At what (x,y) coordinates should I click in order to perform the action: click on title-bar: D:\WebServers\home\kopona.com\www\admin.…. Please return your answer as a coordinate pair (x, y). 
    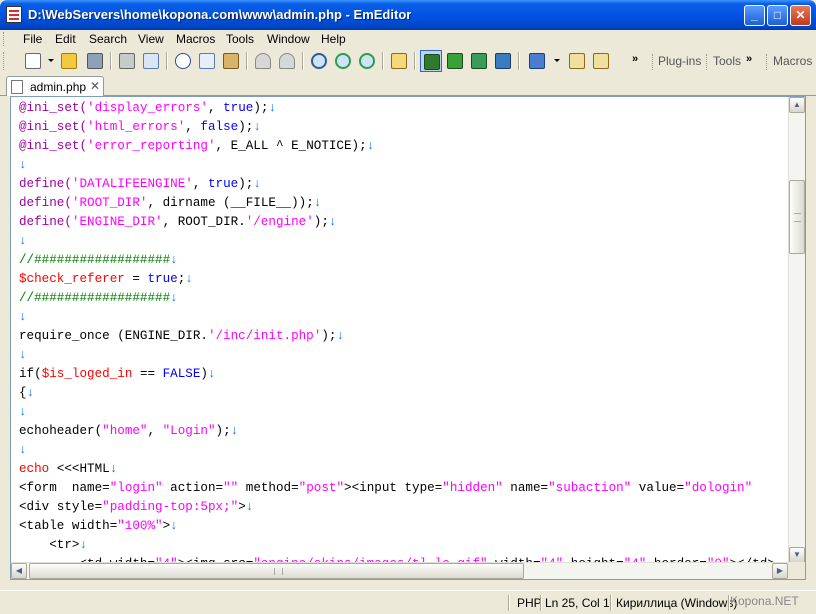
    Looking at the image, I should click on (408, 15).